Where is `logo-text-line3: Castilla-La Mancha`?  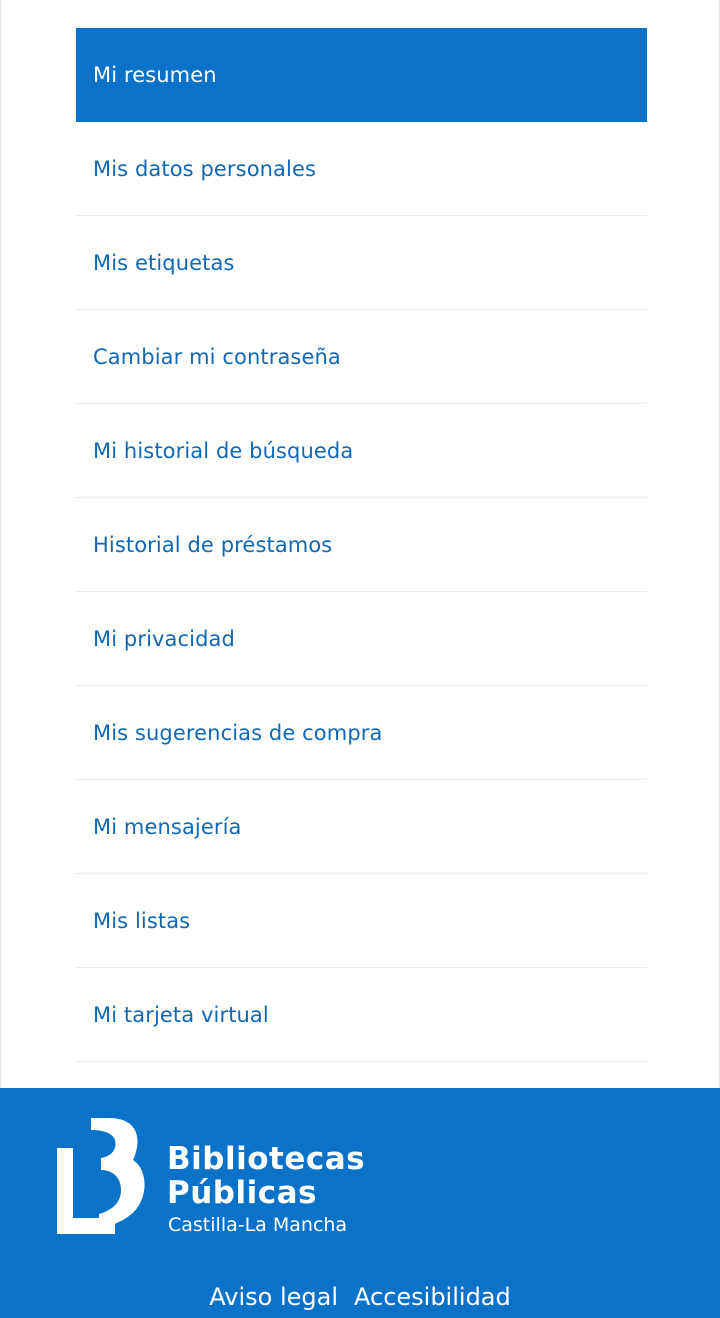 logo-text-line3: Castilla-La Mancha is located at coordinates (258, 1225).